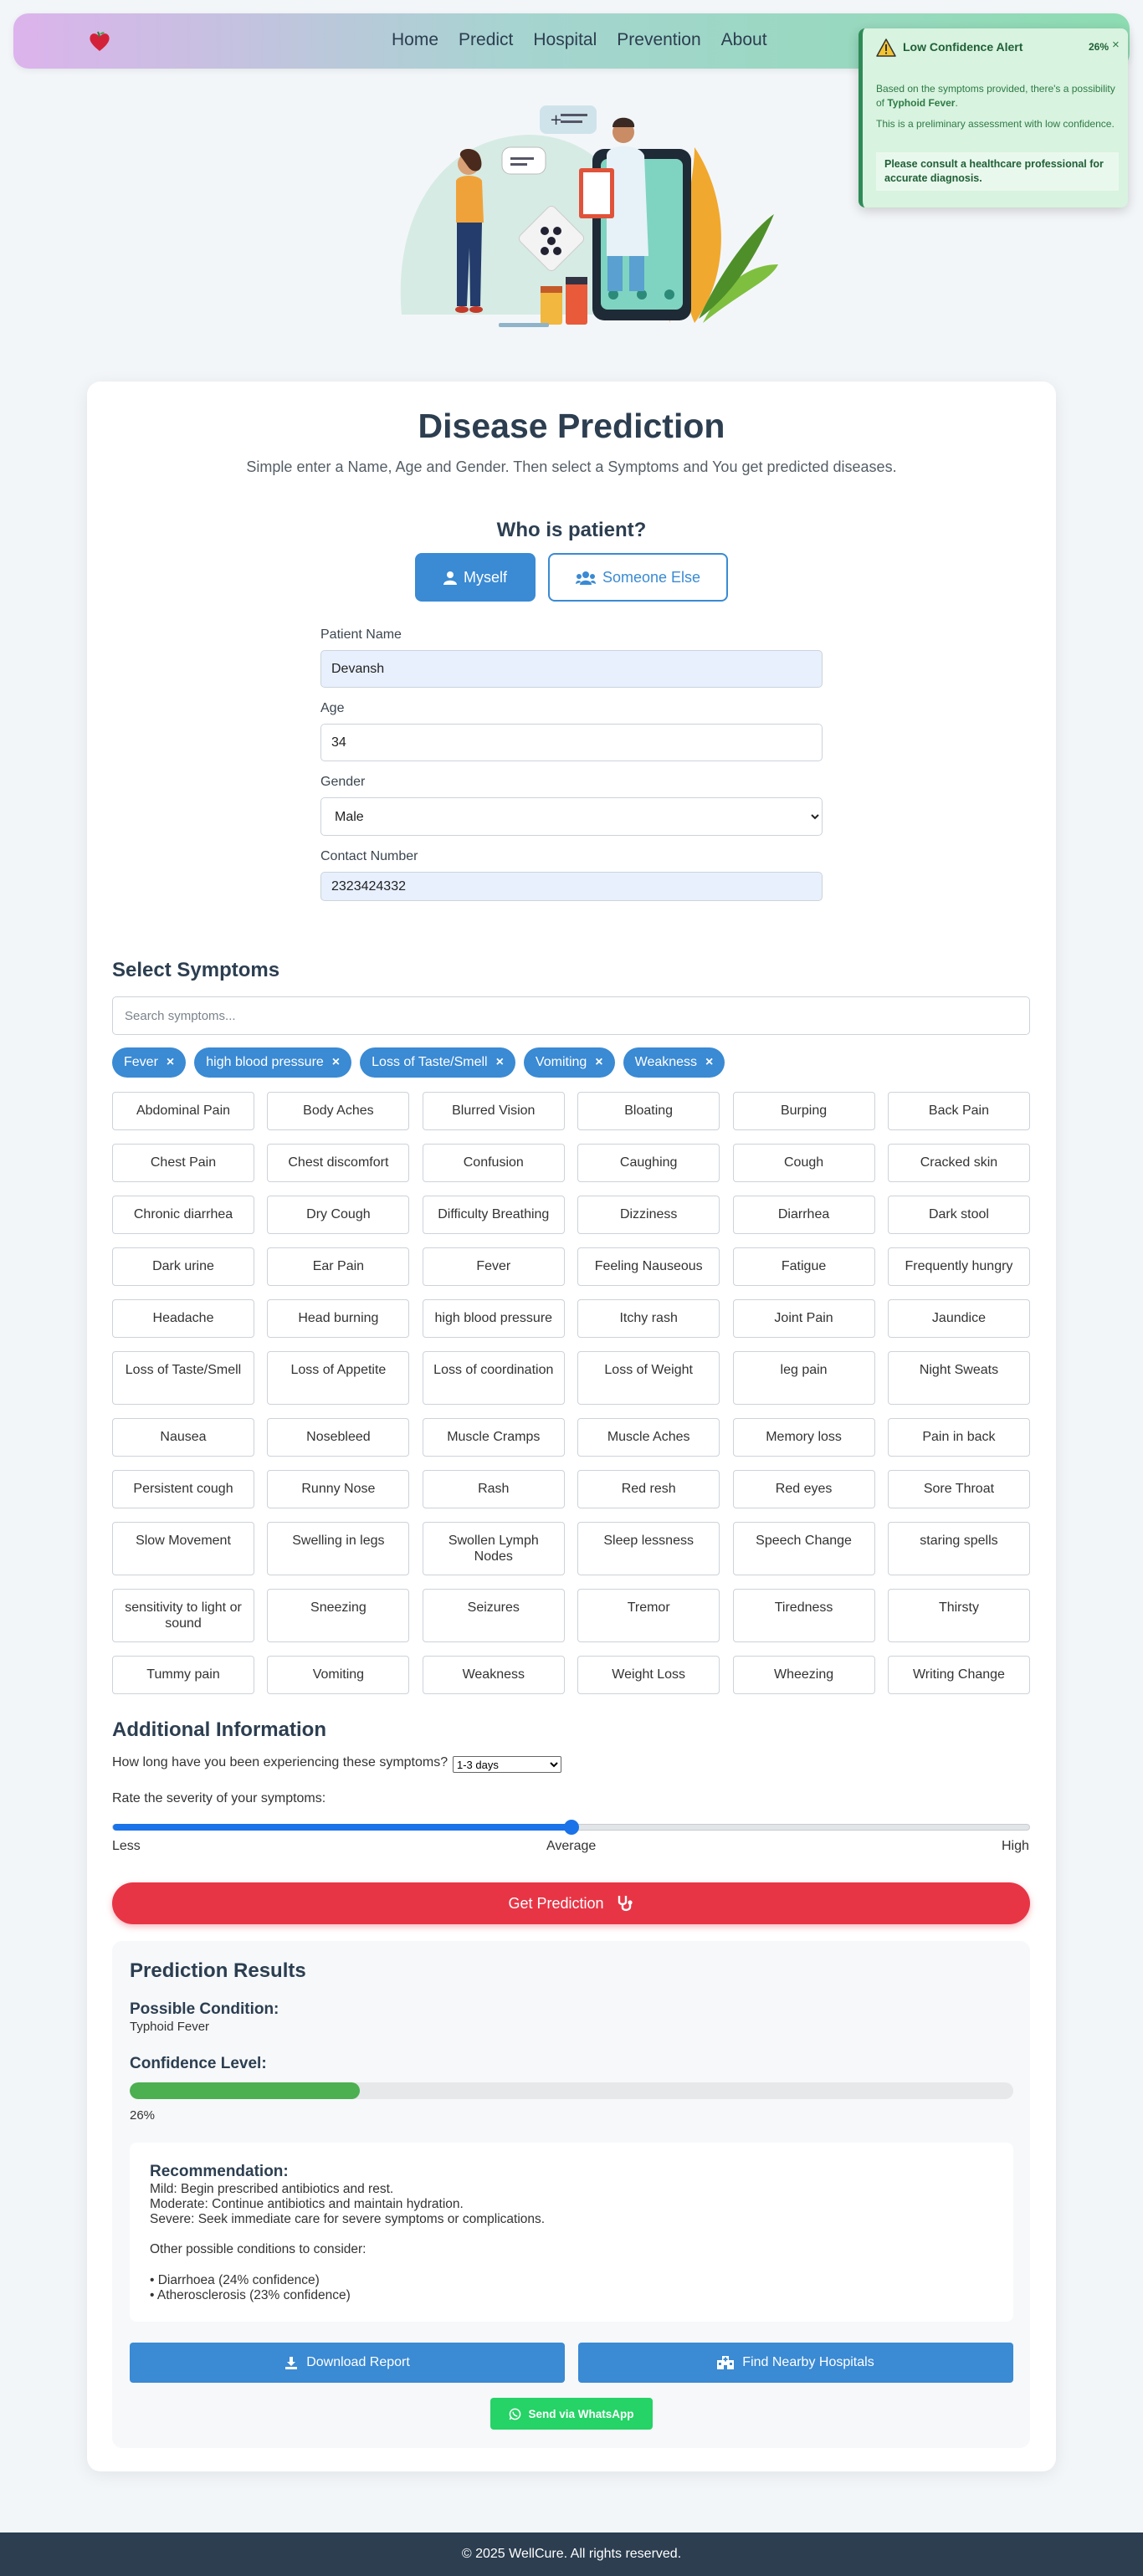  What do you see at coordinates (648, 1378) in the screenshot?
I see `symptom-option: Loss of Weight` at bounding box center [648, 1378].